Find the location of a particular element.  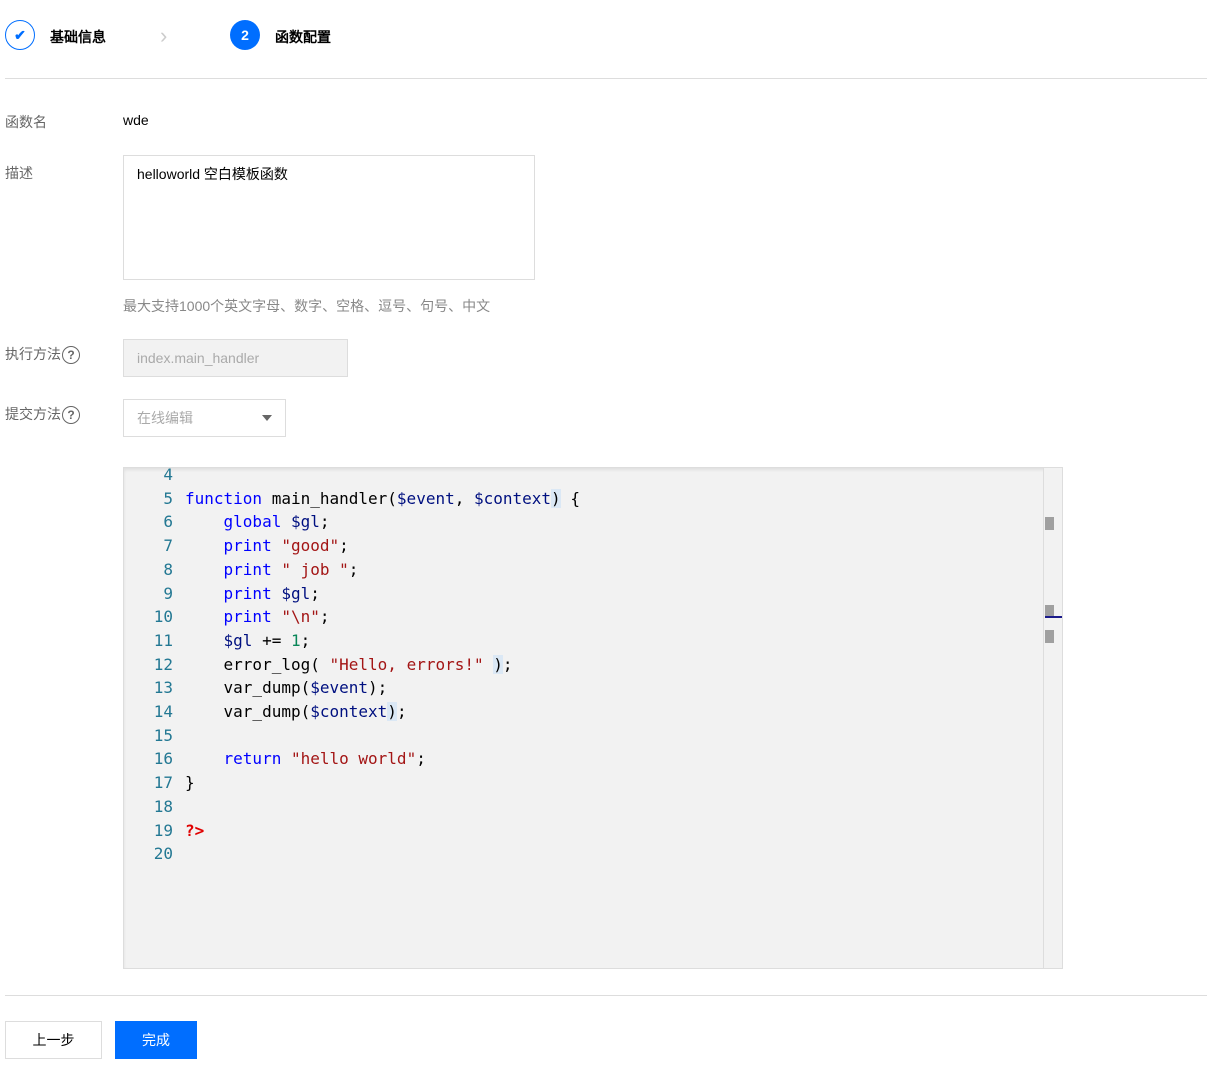

overview-mark is located at coordinates (1049, 523).